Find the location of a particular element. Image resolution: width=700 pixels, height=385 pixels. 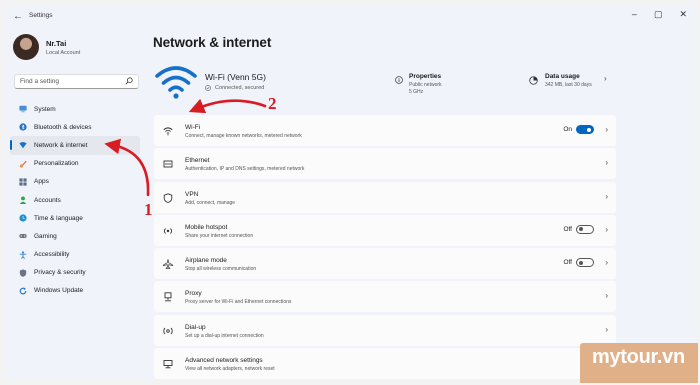

ethernet-icon is located at coordinates (168, 164).